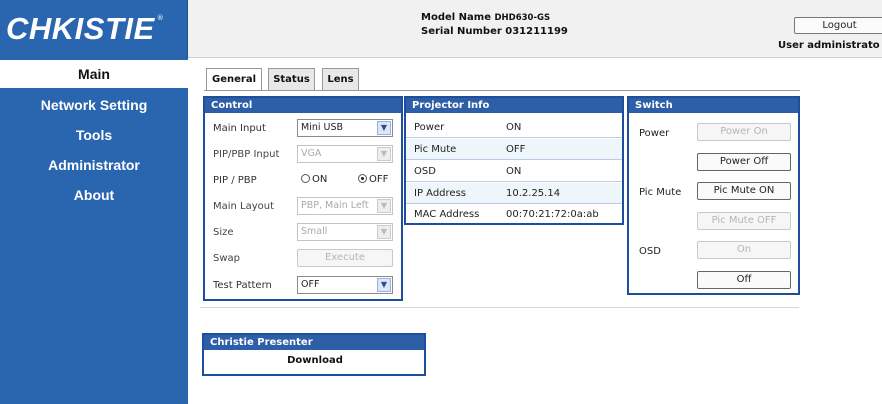  I want to click on main-layout-row: Main Layout PBP, Main Left ▼, so click(303, 207).